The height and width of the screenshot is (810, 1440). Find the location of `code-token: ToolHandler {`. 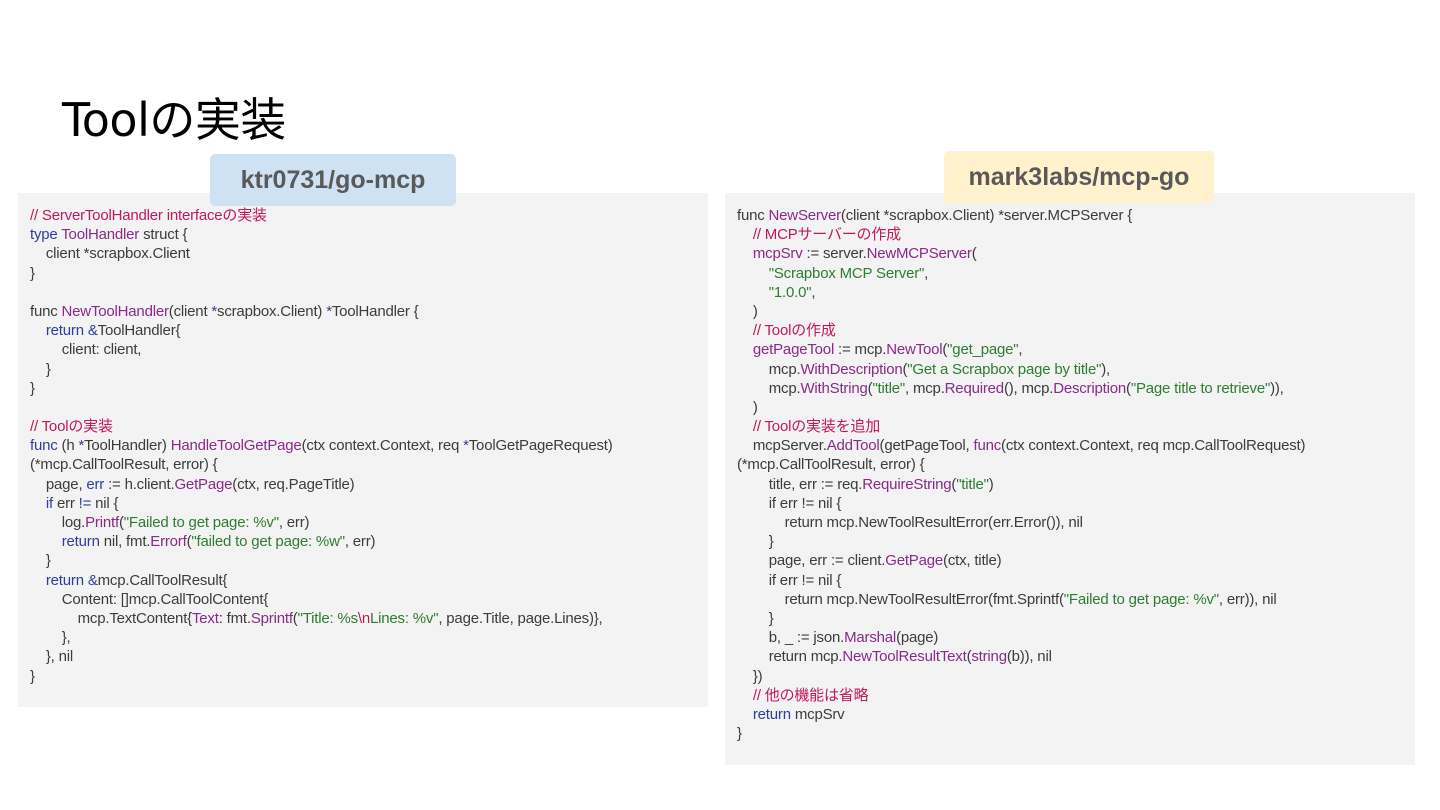

code-token: ToolHandler { is located at coordinates (375, 311).